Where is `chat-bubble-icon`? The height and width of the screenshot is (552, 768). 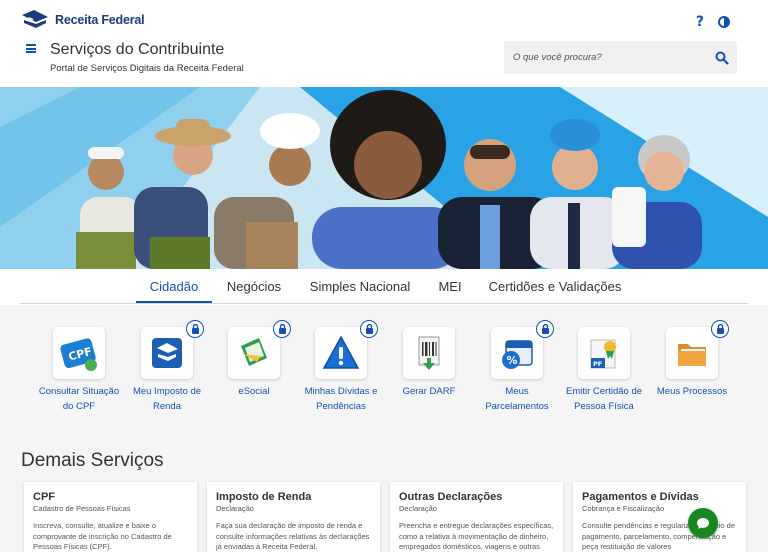 chat-bubble-icon is located at coordinates (703, 523).